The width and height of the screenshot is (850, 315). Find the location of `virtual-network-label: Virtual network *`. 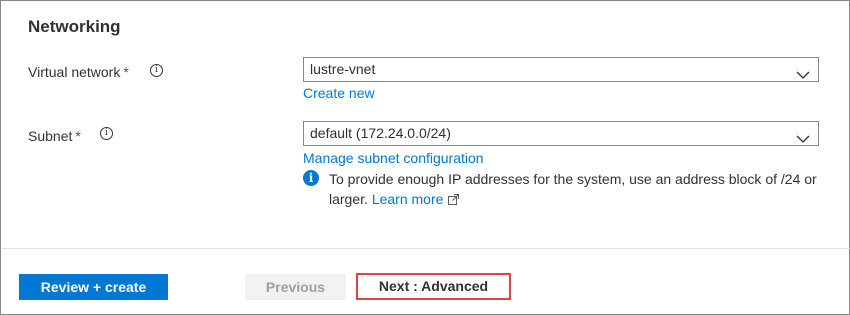

virtual-network-label: Virtual network * is located at coordinates (78, 72).